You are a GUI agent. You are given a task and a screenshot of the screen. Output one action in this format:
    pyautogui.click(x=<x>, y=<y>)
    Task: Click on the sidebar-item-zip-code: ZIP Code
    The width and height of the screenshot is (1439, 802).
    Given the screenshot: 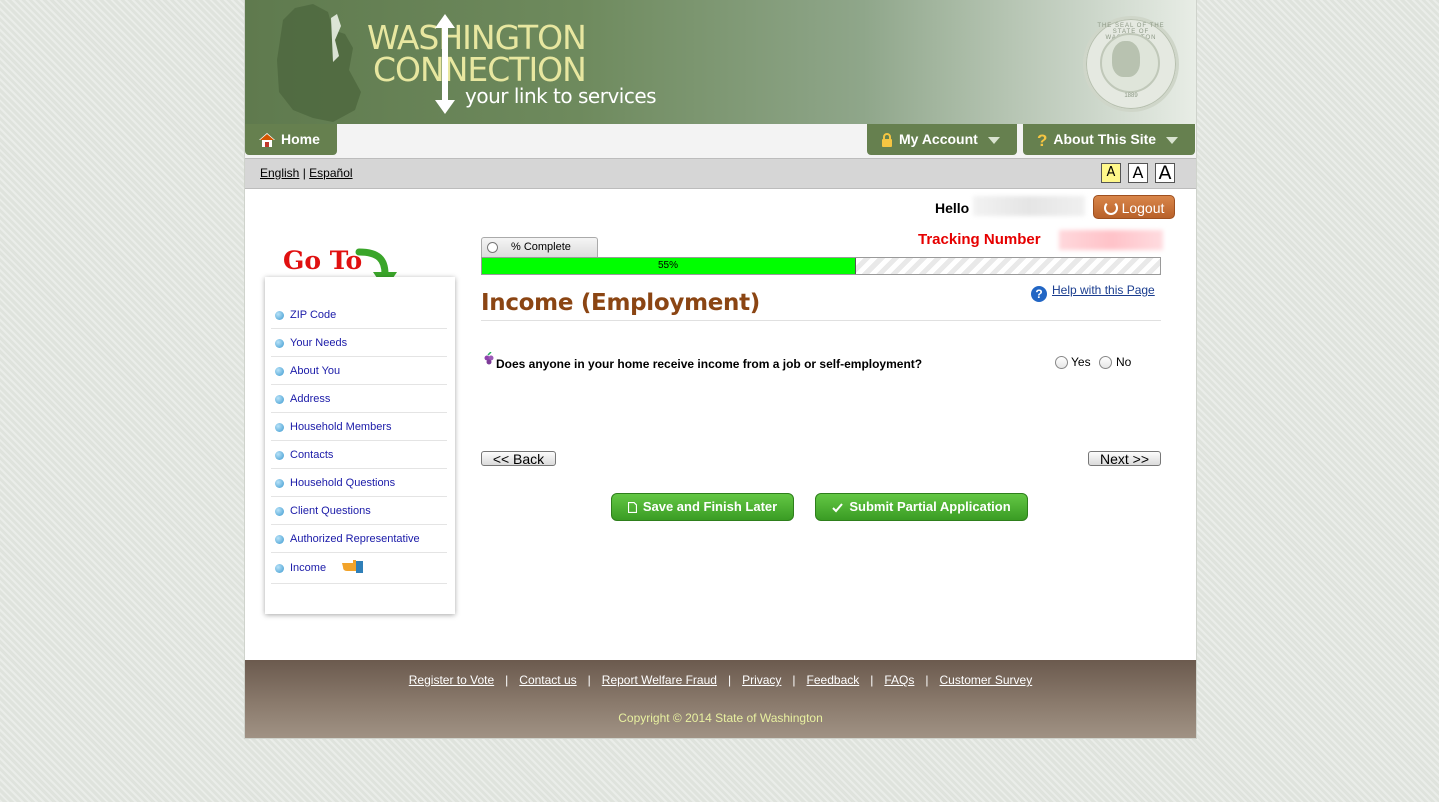 What is the action you would take?
    pyautogui.click(x=359, y=315)
    